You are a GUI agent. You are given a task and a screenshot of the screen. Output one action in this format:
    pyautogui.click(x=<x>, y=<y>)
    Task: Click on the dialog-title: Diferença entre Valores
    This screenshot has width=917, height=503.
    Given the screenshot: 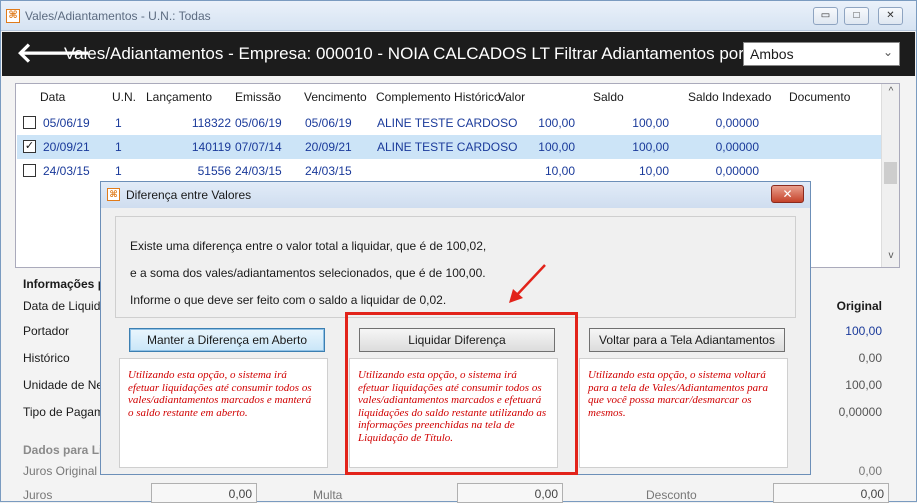 What is the action you would take?
    pyautogui.click(x=189, y=195)
    